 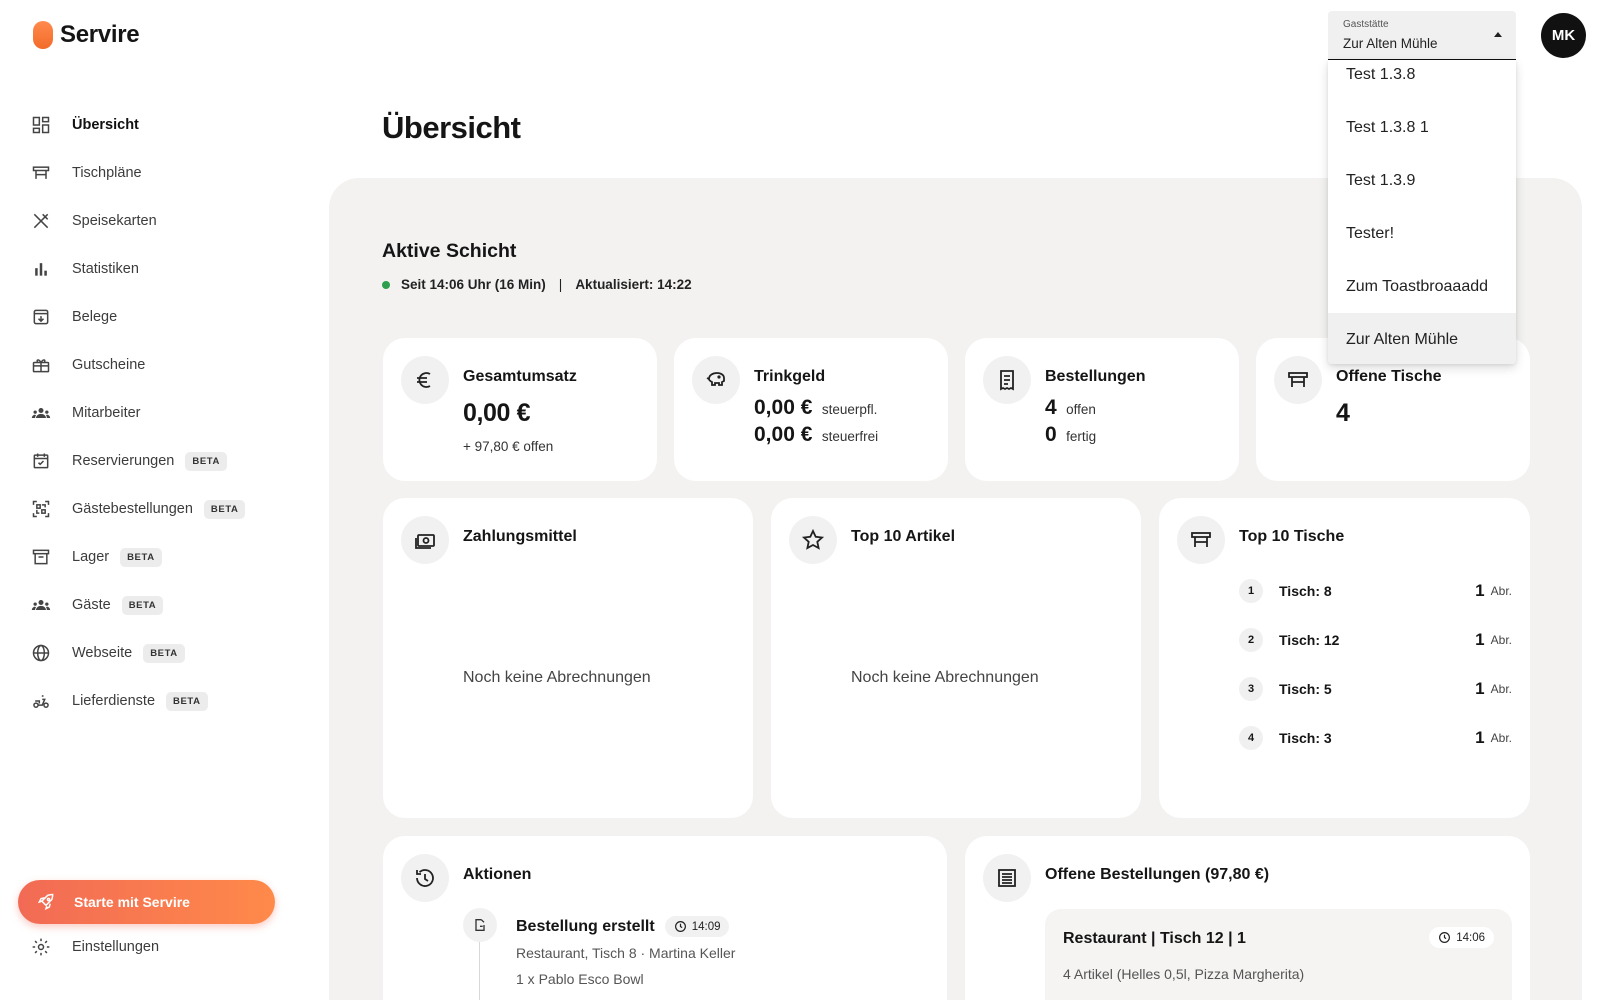 I want to click on orders-done-count: 0, so click(x=1051, y=434).